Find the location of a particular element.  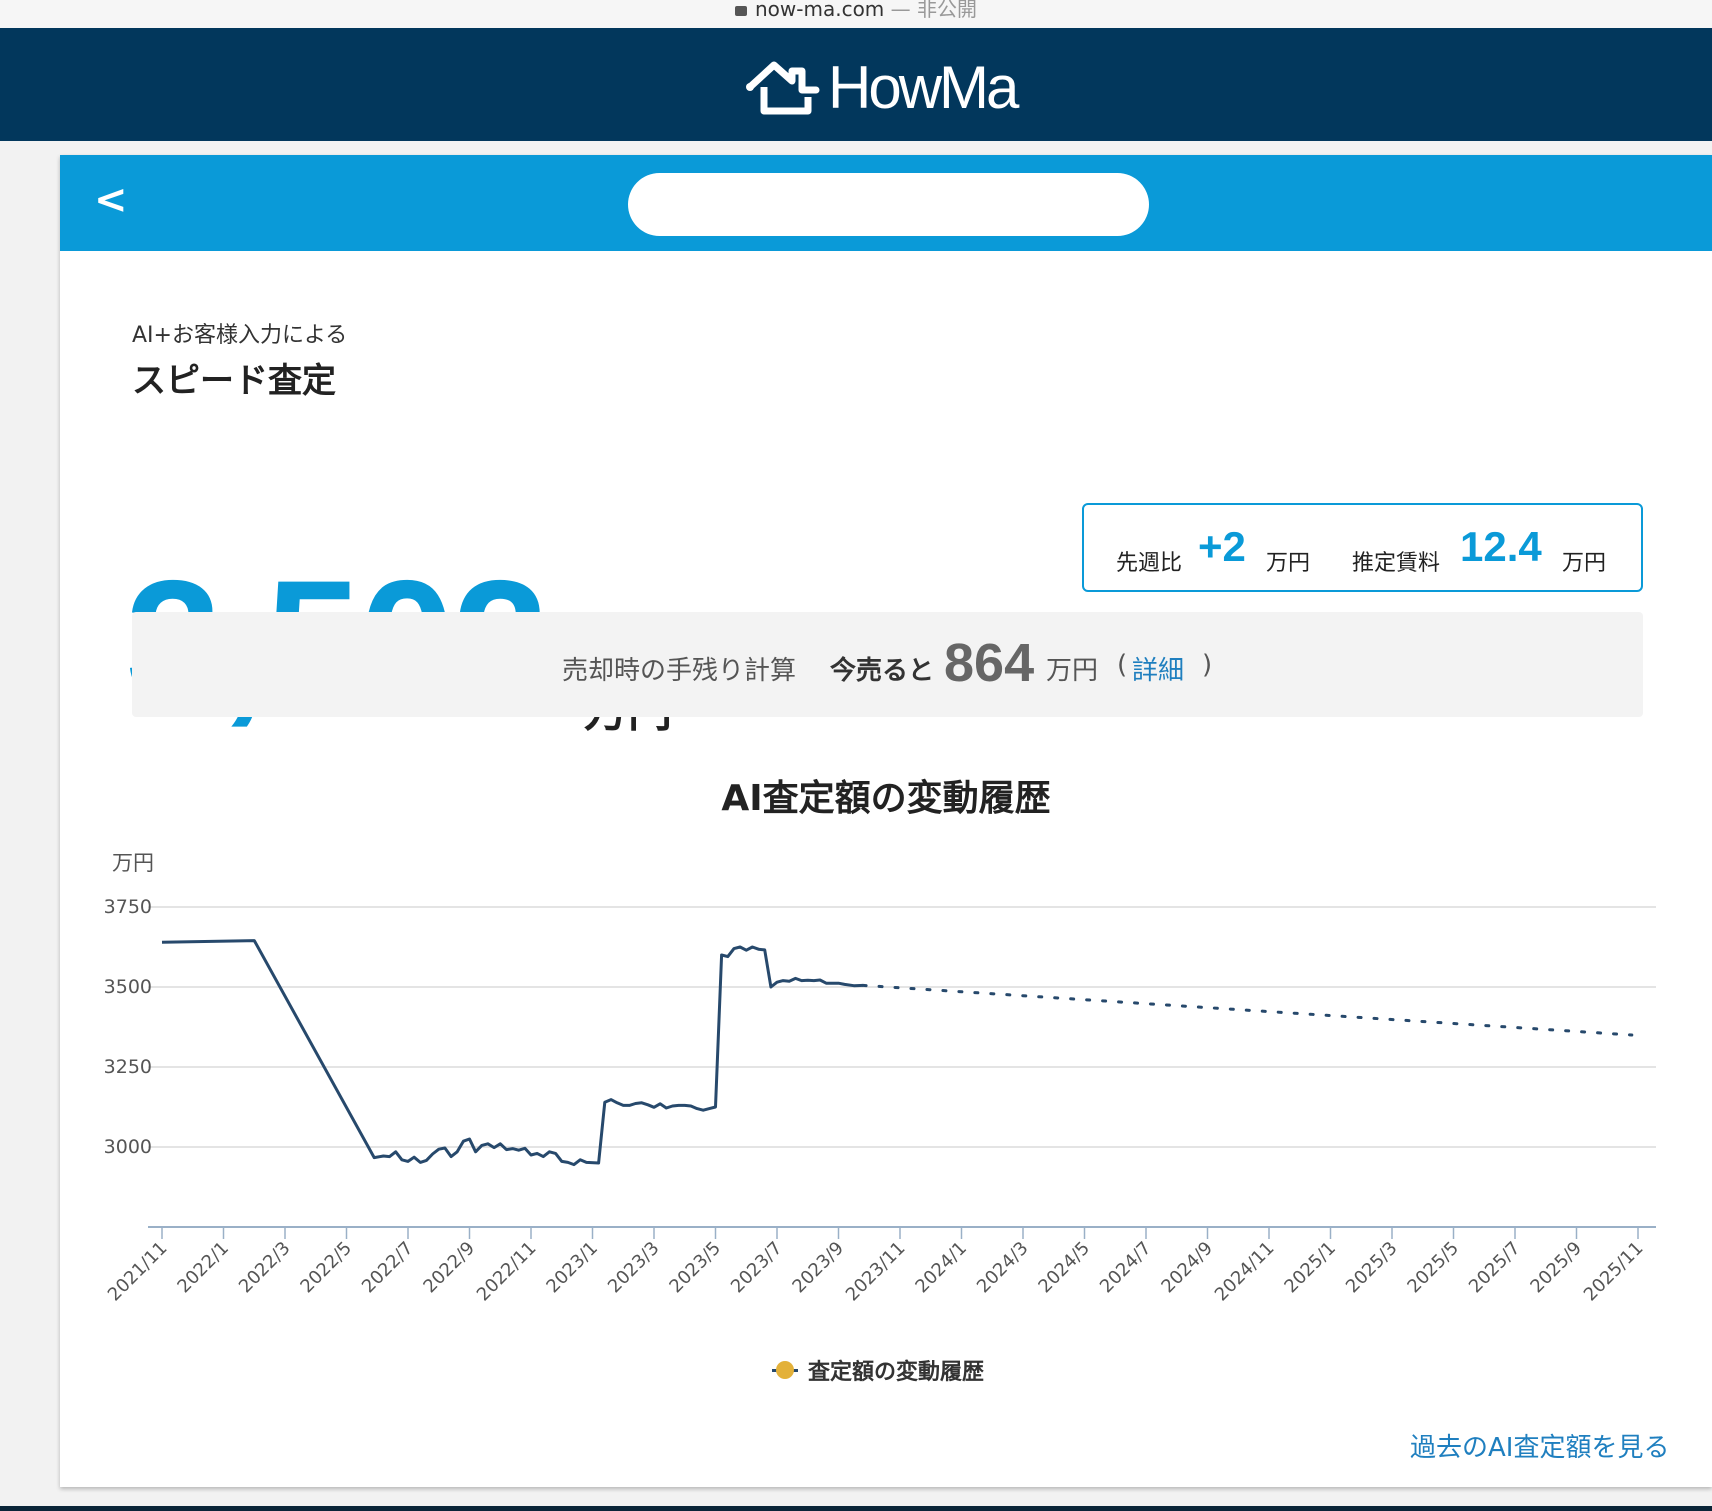

chart-legend: 査定額の変動履歴 is located at coordinates (878, 1370).